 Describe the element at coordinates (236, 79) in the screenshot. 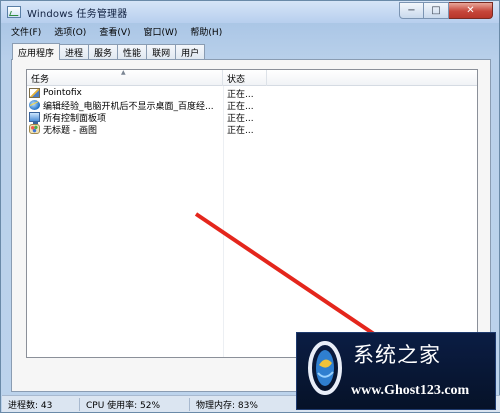

I see `column-header-status-label: 状态` at that location.